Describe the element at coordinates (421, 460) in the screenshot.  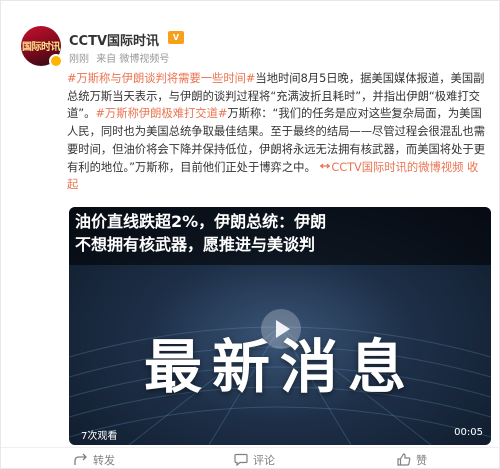
I see `like-label: 赞` at that location.